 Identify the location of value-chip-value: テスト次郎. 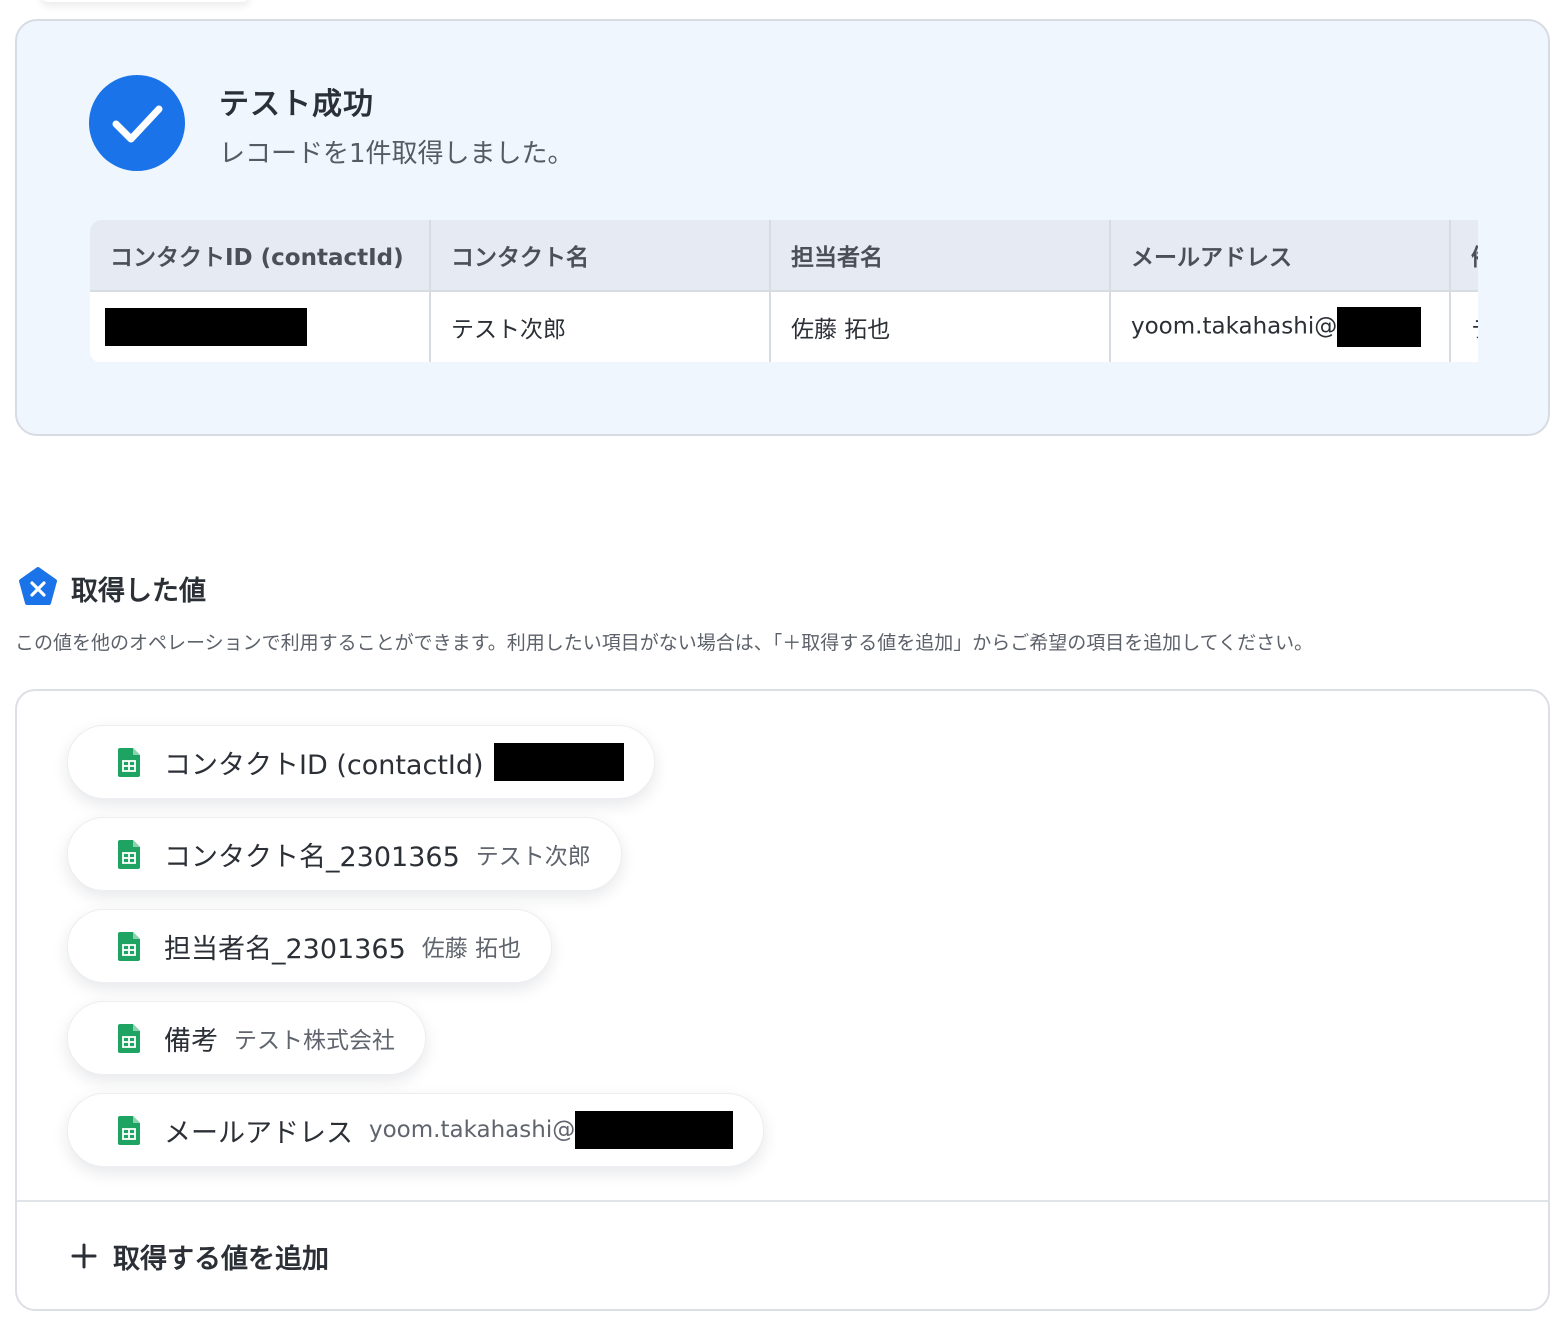
(533, 857).